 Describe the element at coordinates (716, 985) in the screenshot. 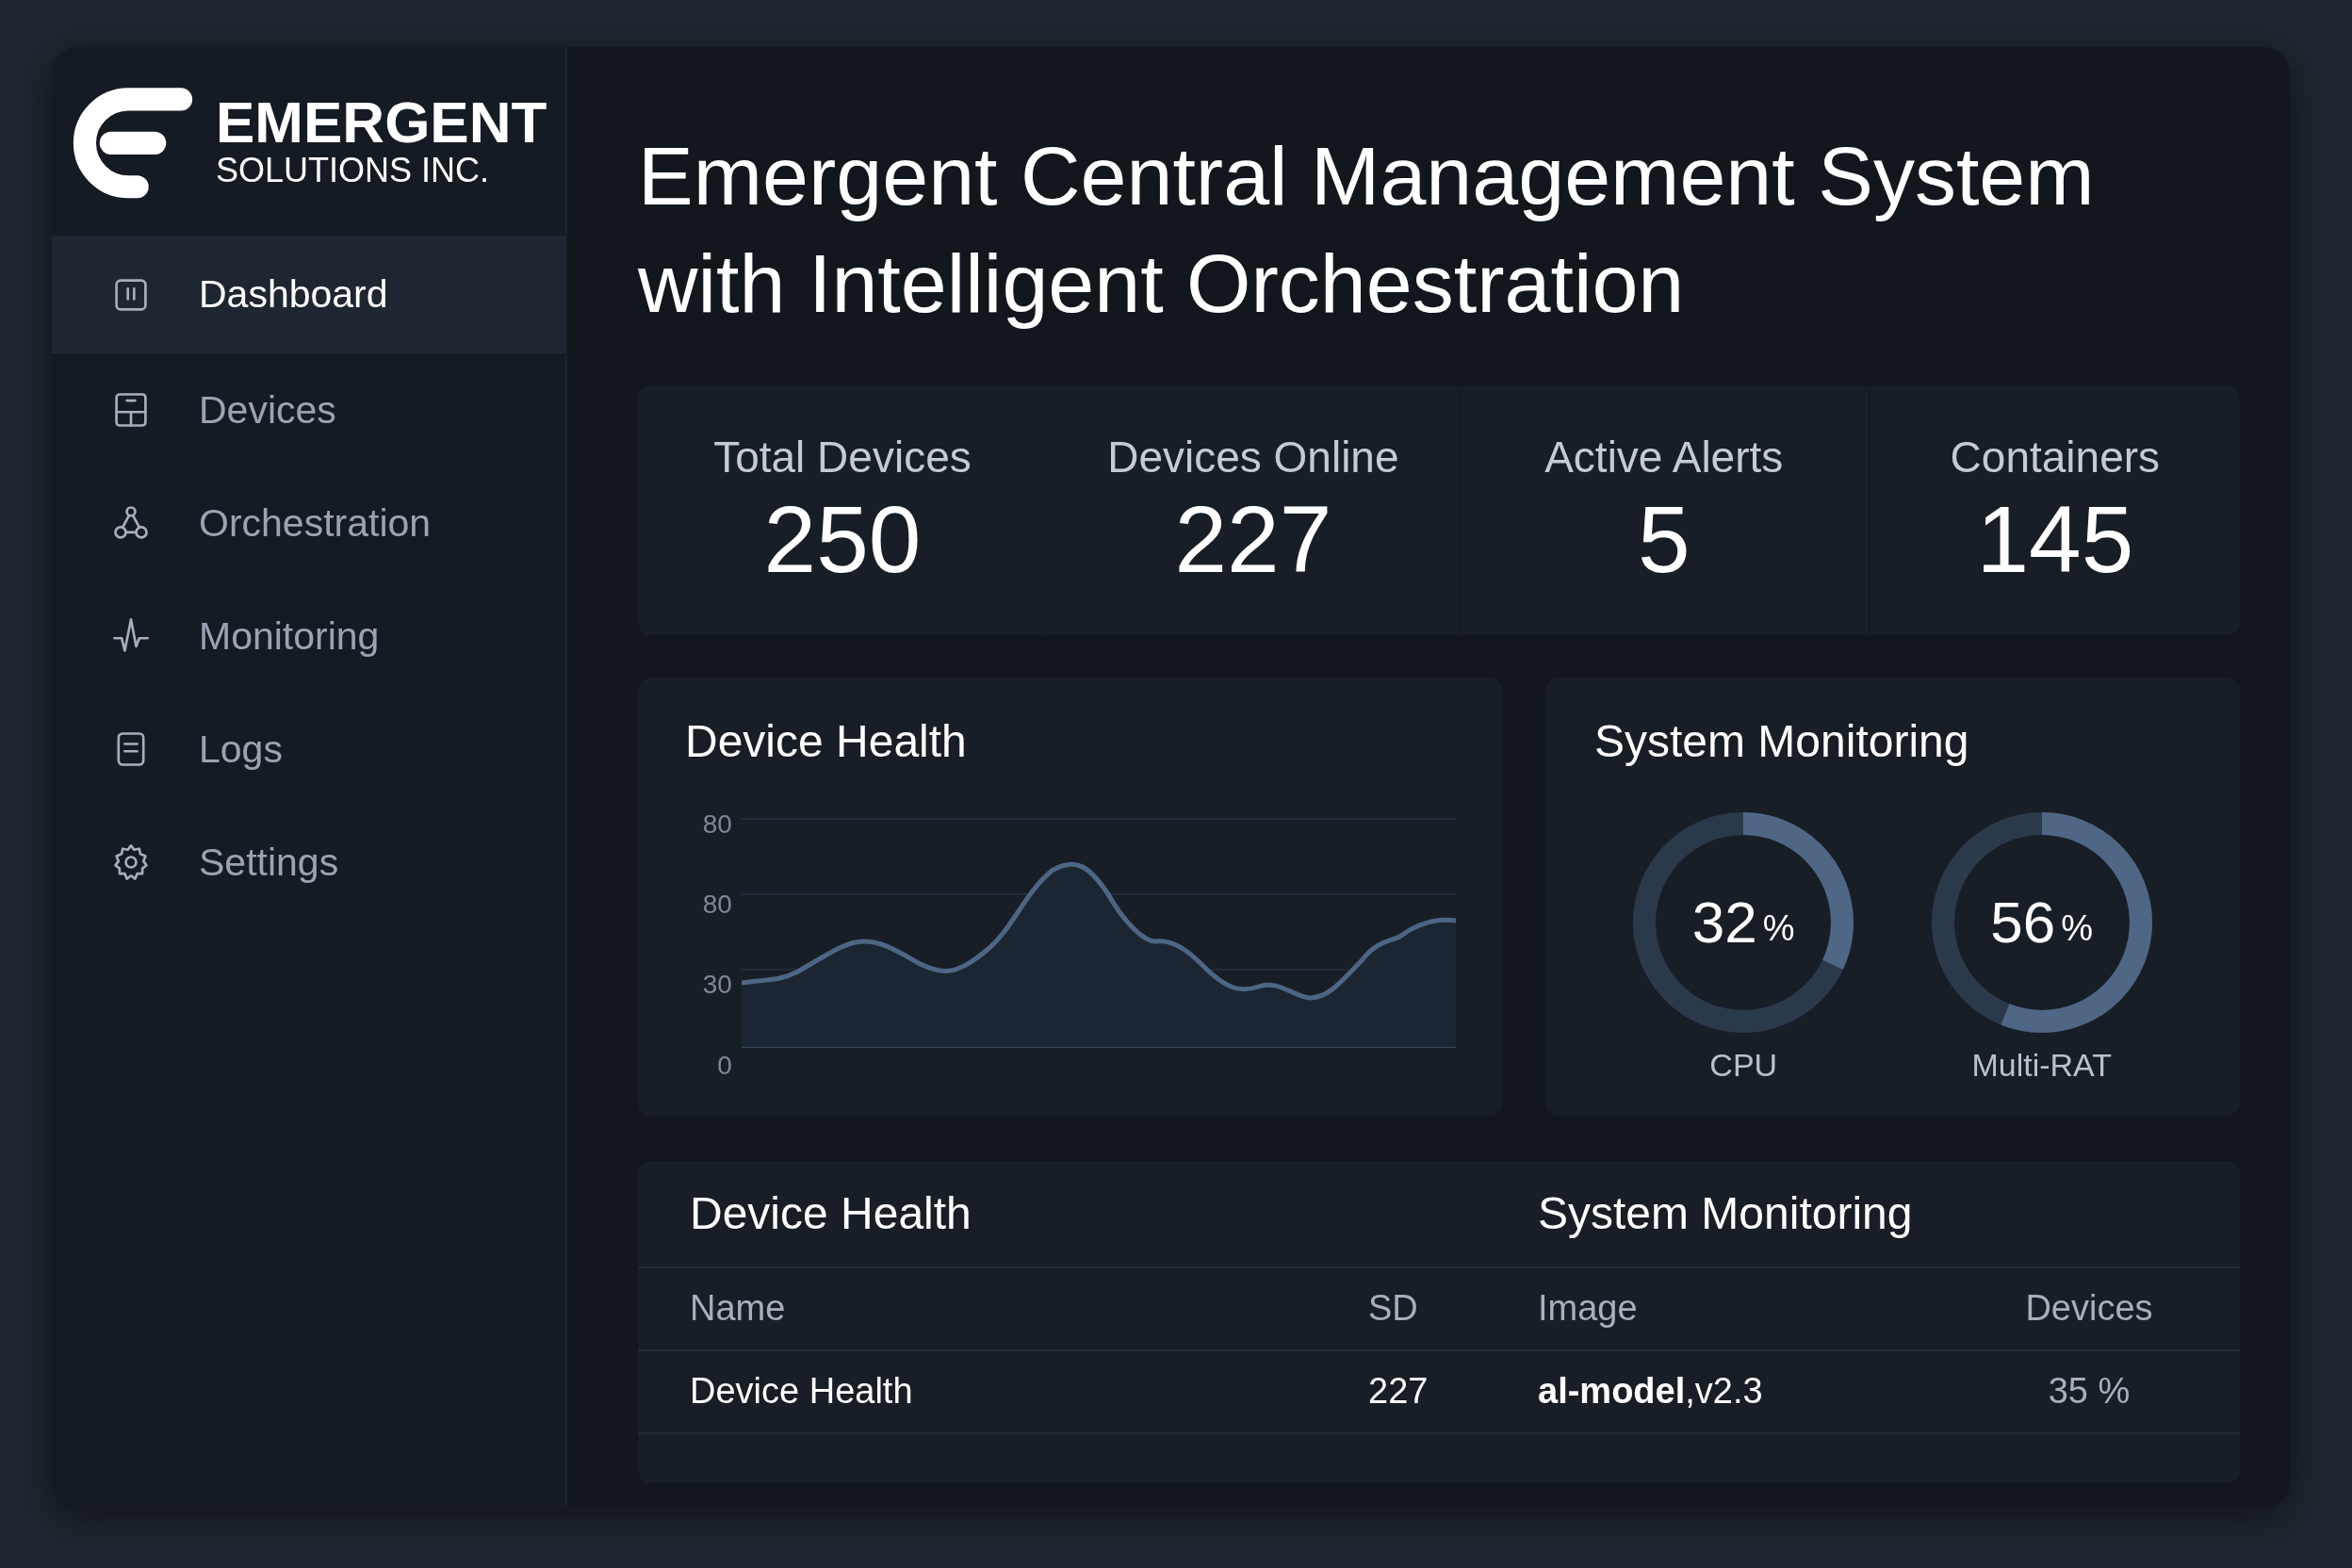

I see `axis-label: 30` at that location.